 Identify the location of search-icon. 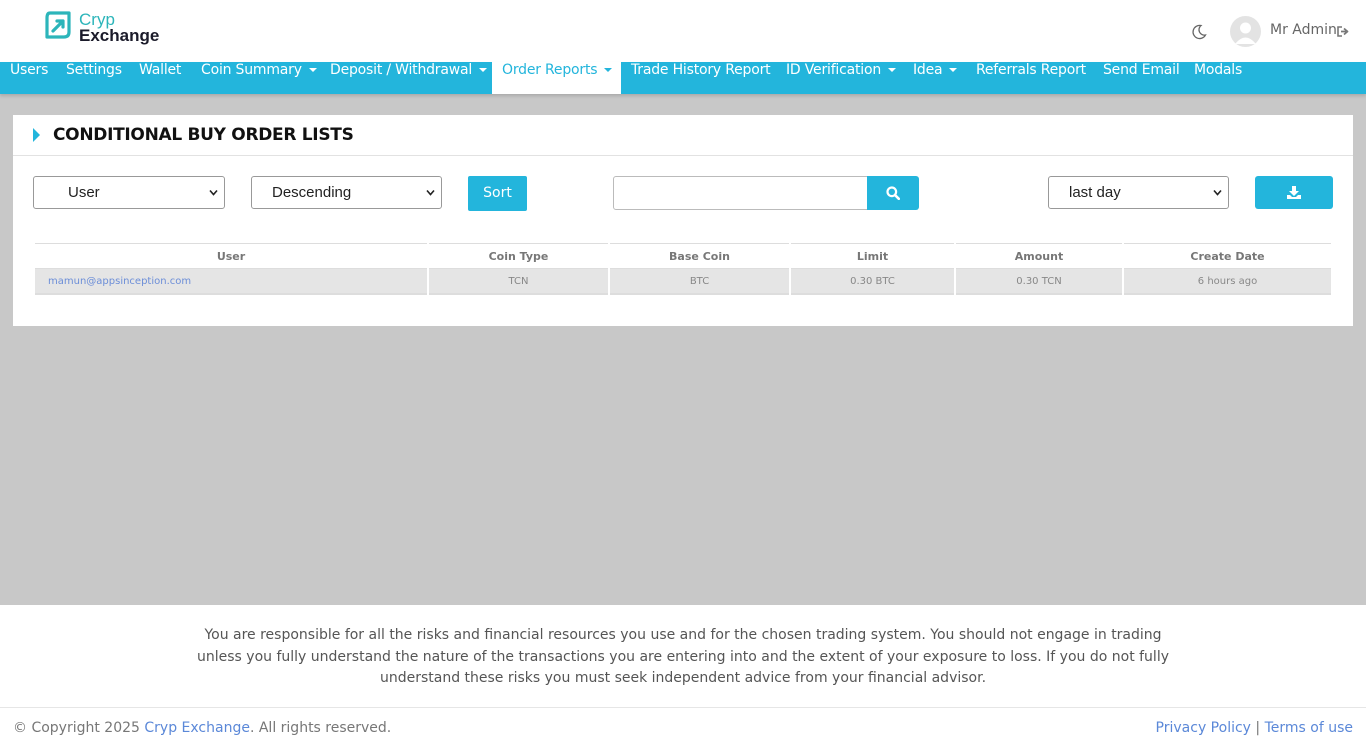
(893, 193).